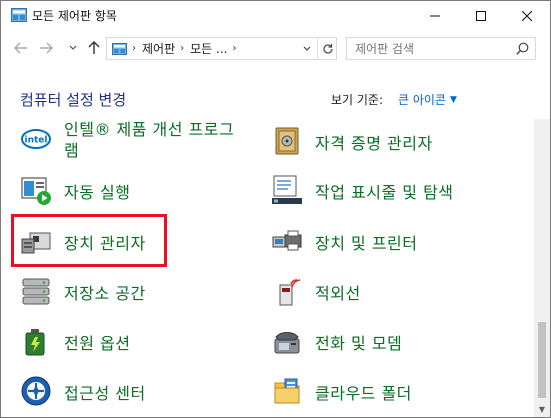  Describe the element at coordinates (287, 189) in the screenshot. I see `taskbar-icon` at that location.